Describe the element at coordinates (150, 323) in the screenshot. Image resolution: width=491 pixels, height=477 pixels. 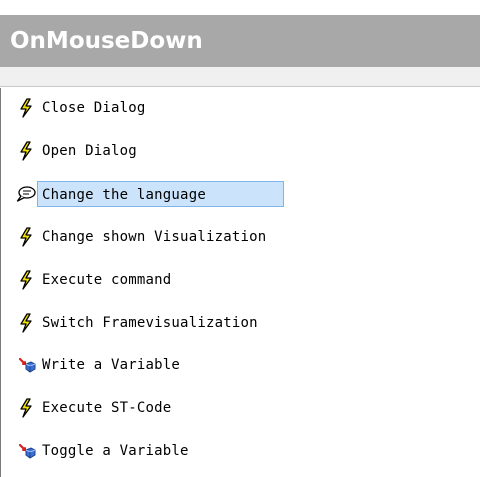
I see `action-item-label: Switch Framevisualization` at that location.